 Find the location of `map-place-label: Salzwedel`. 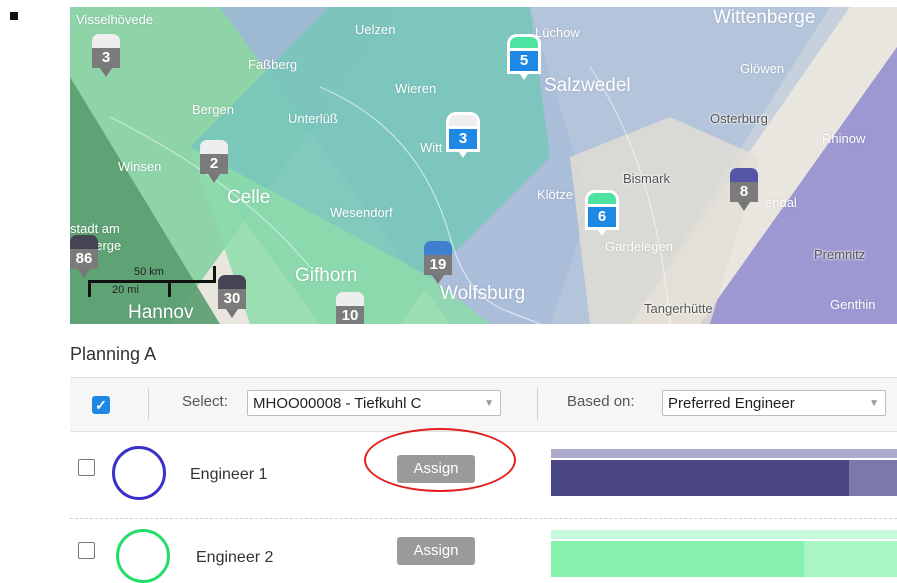

map-place-label: Salzwedel is located at coordinates (587, 85).